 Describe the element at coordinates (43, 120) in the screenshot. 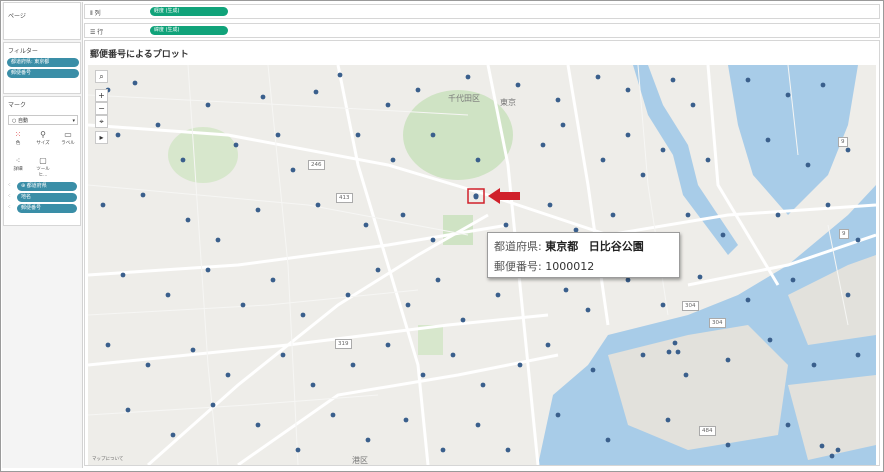

I see `mark-type-dropdown: ○ 自動 ▾` at that location.